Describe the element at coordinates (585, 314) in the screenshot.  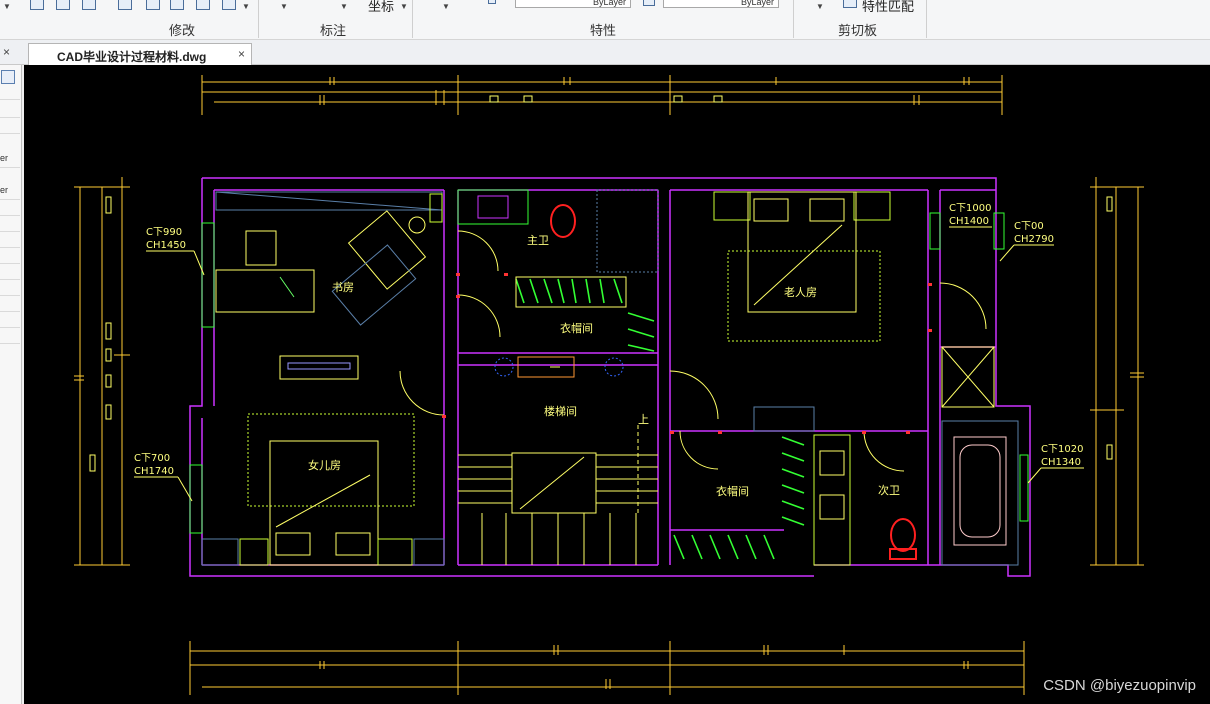
I see `wardrobe-top` at that location.